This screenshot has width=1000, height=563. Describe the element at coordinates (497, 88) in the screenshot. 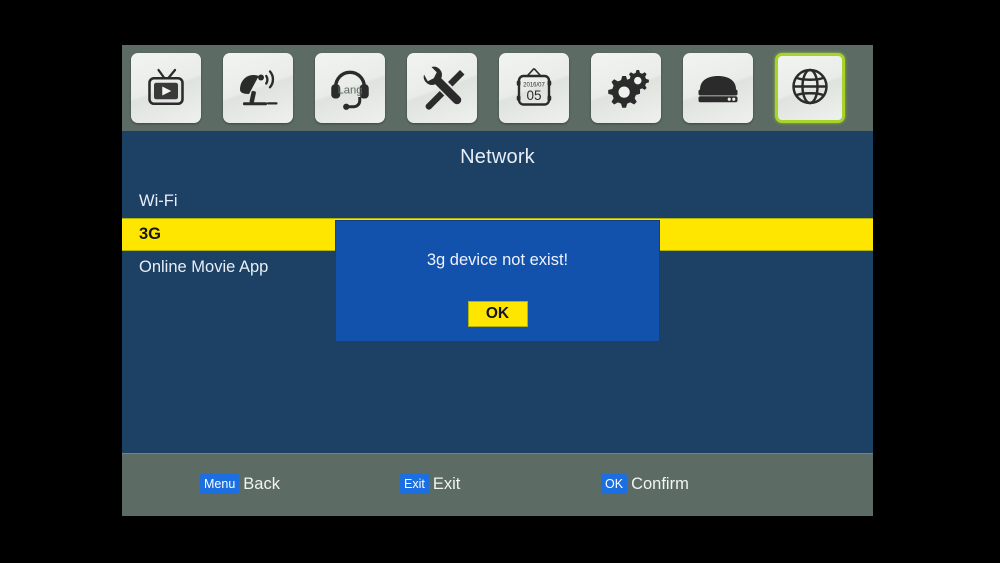

I see `main-menu-toolbar: Lang 2016/07 05` at that location.